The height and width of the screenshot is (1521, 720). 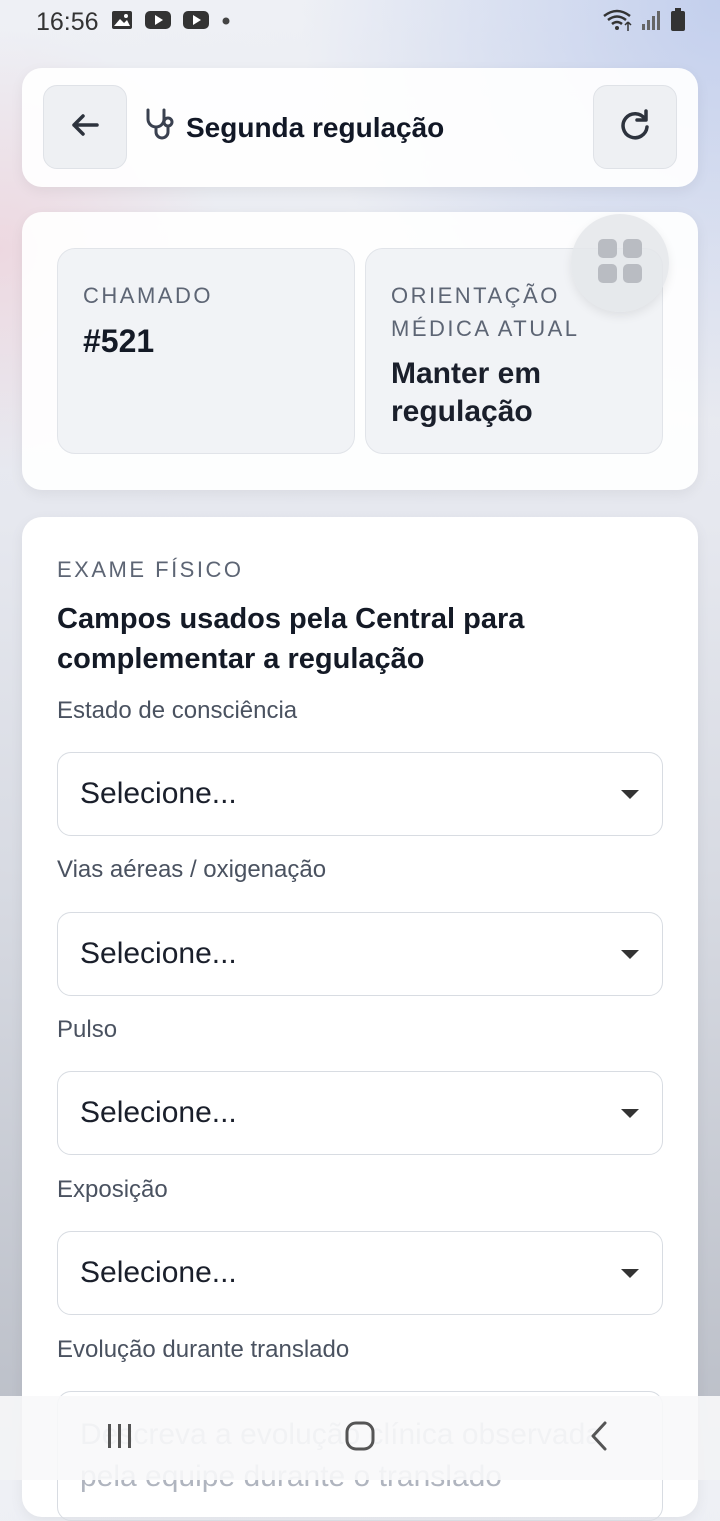 I want to click on home-icon, so click(x=360, y=1438).